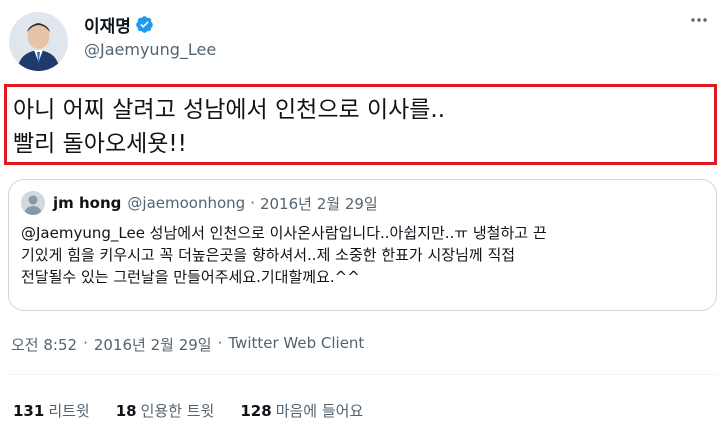  I want to click on quotes-stat: 18 인용한 트윗, so click(165, 410).